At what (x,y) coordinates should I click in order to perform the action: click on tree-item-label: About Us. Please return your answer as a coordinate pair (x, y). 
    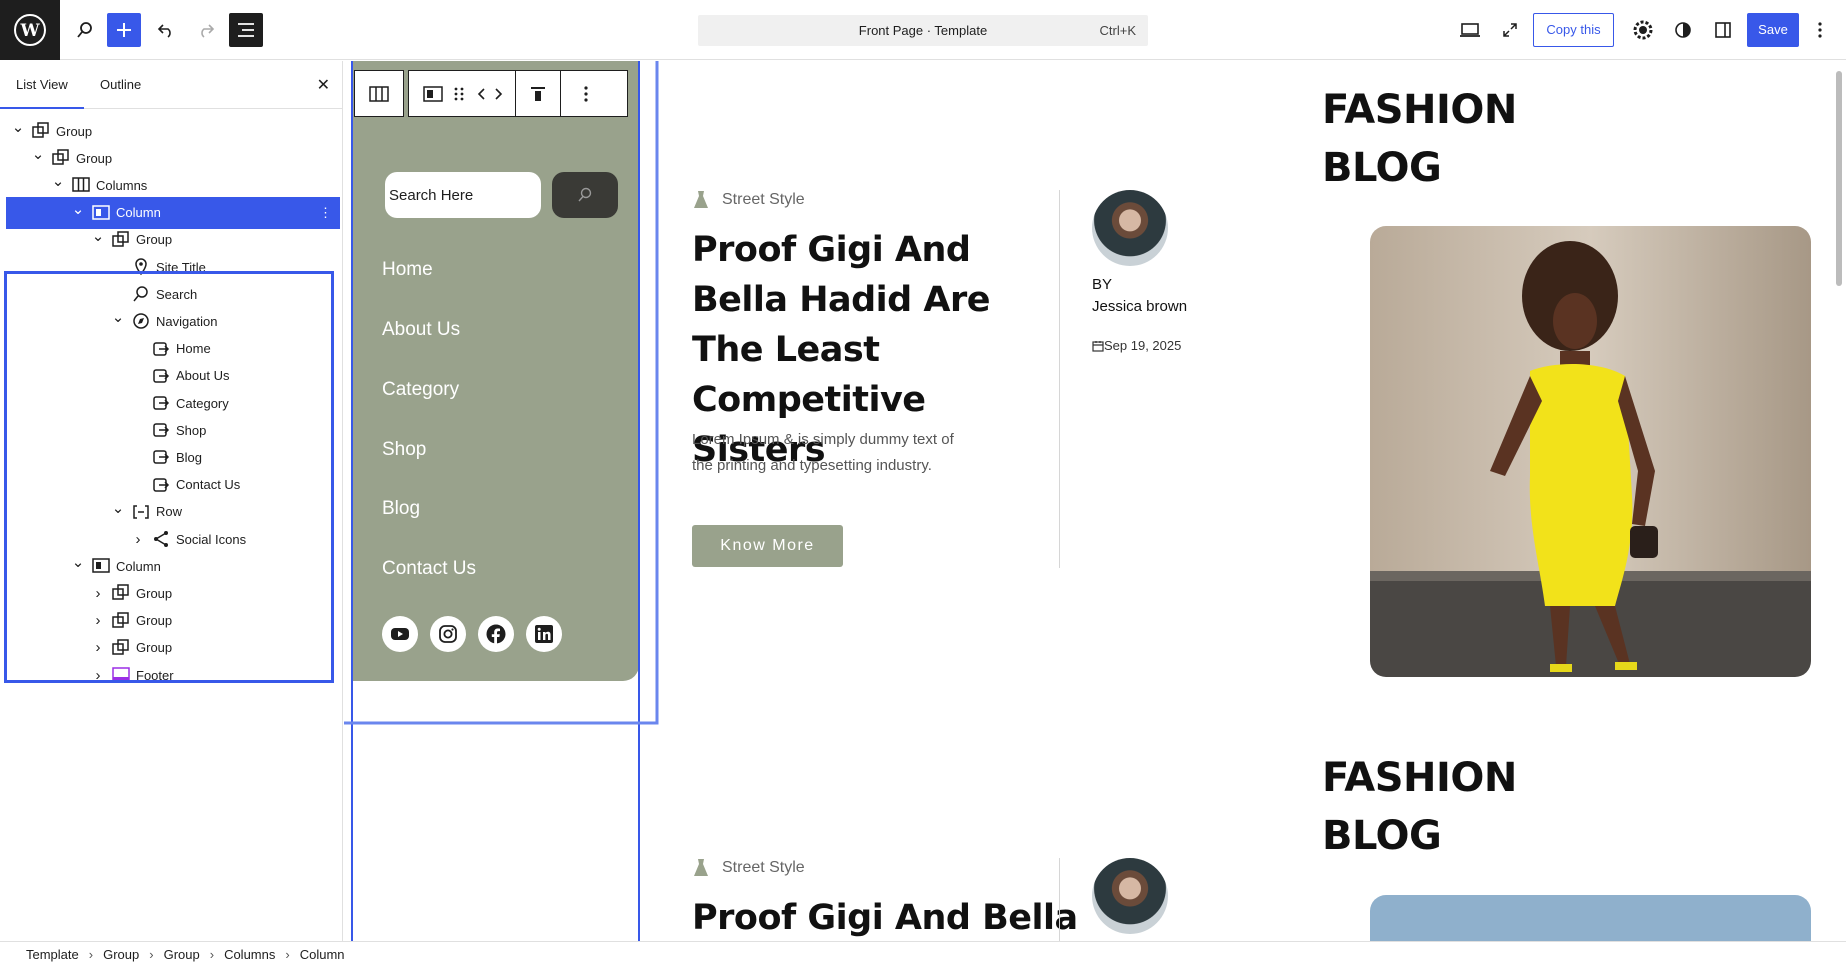
    Looking at the image, I should click on (203, 376).